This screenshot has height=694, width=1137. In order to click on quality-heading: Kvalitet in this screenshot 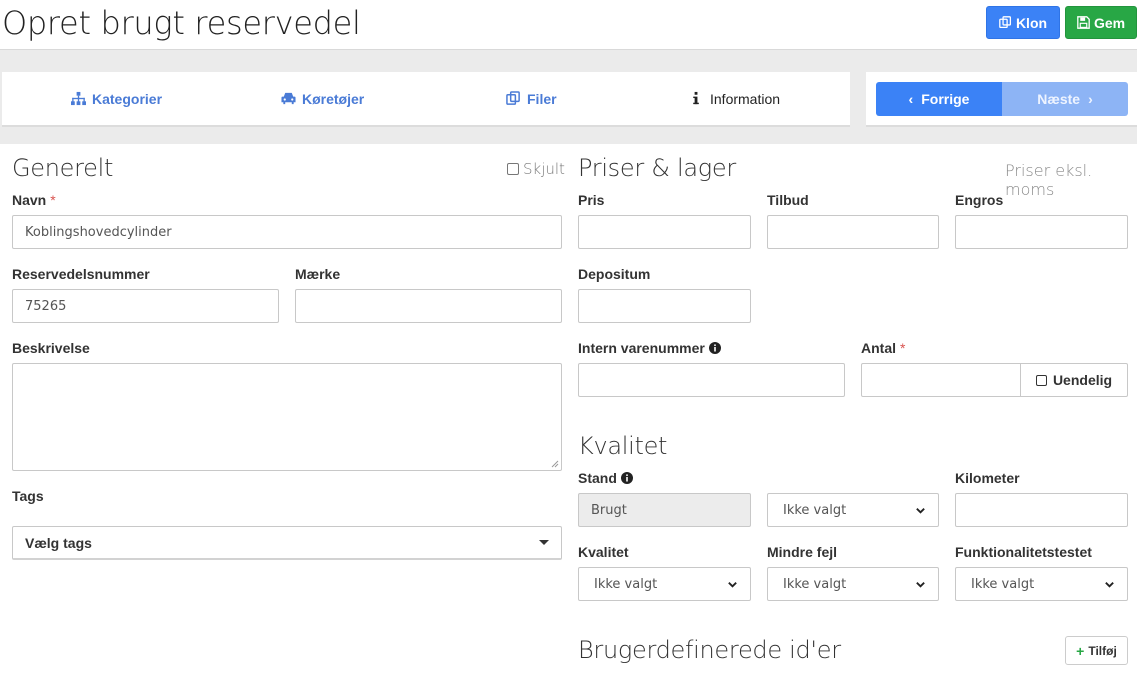, I will do `click(623, 446)`.